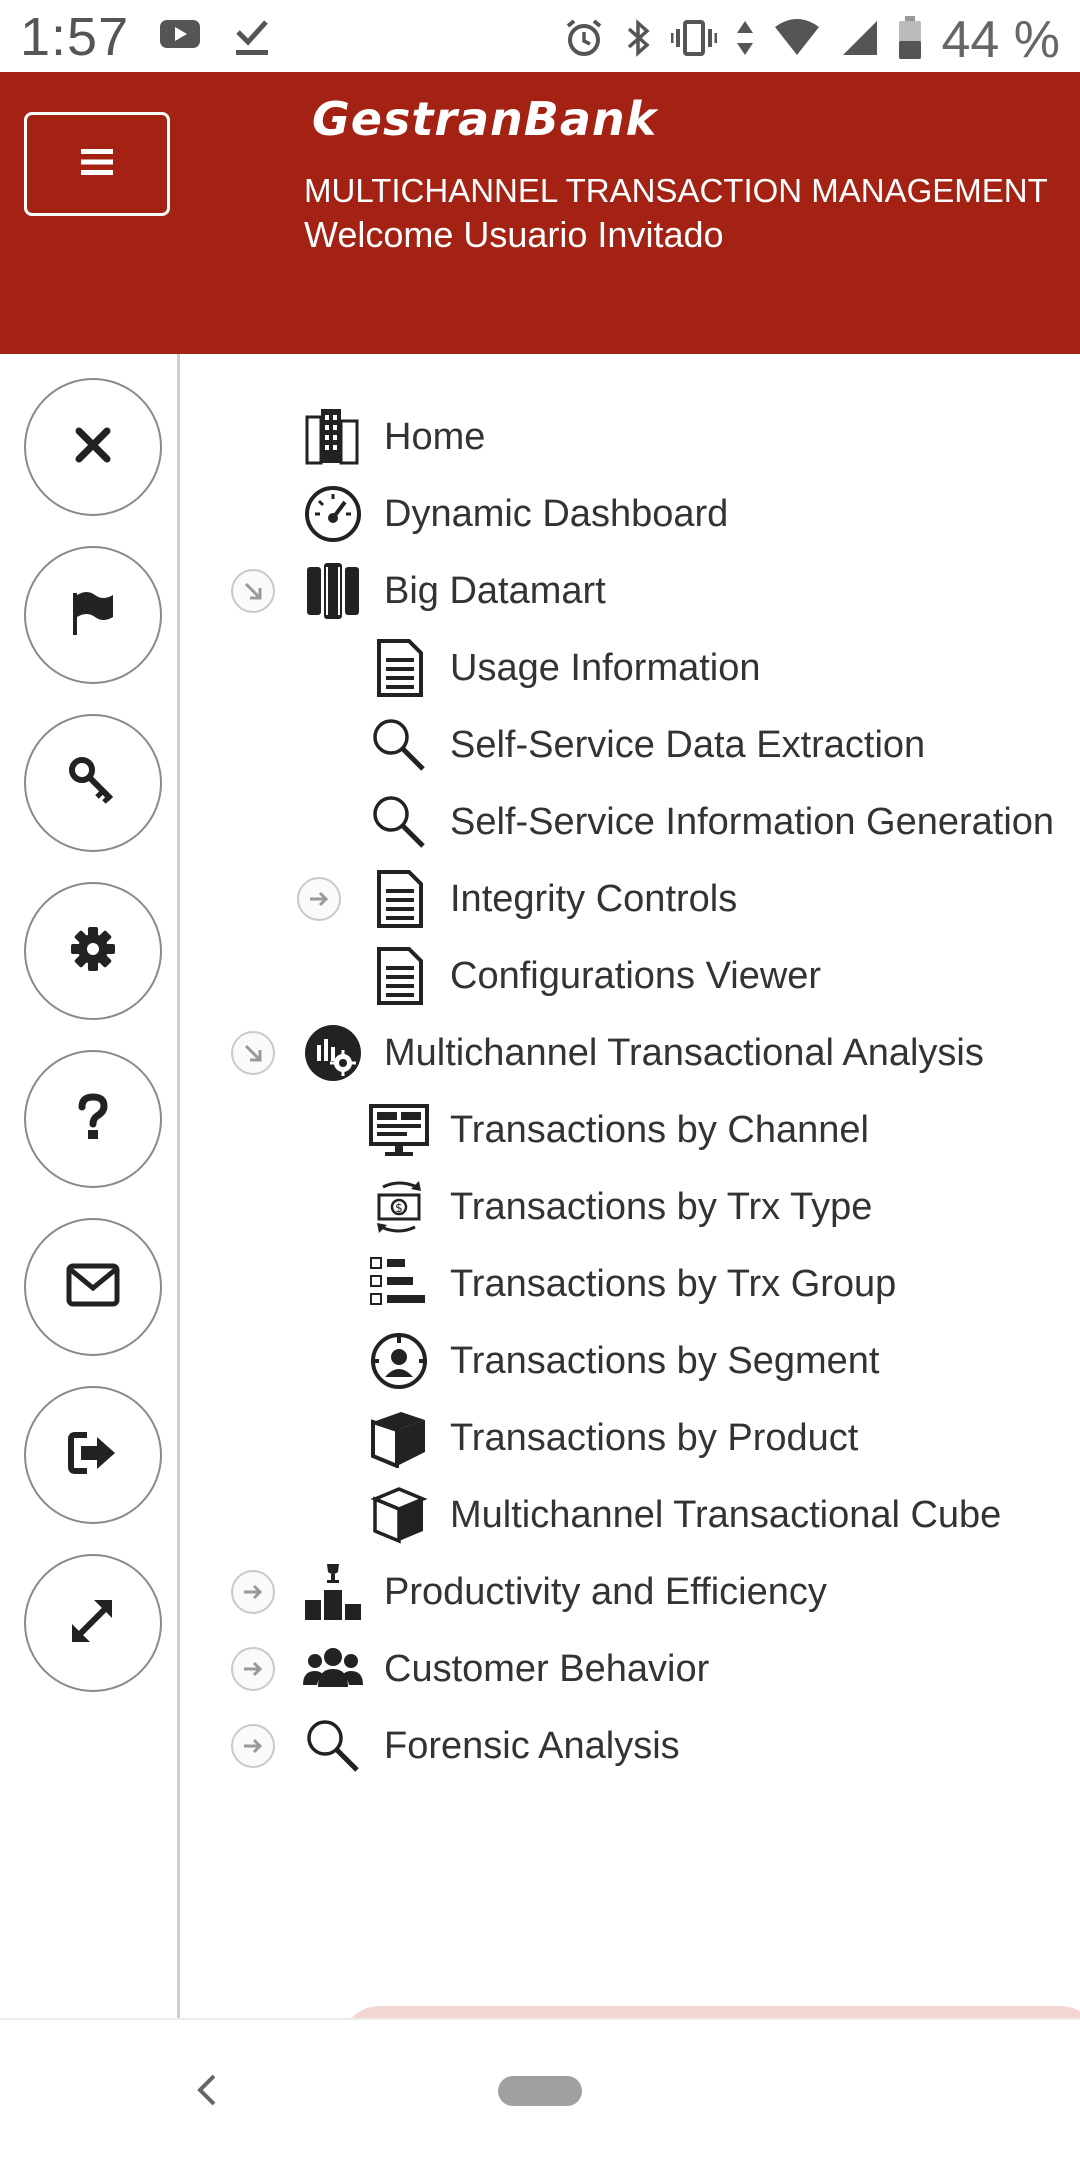 This screenshot has width=1080, height=2160. I want to click on bluetooth-icon, so click(638, 40).